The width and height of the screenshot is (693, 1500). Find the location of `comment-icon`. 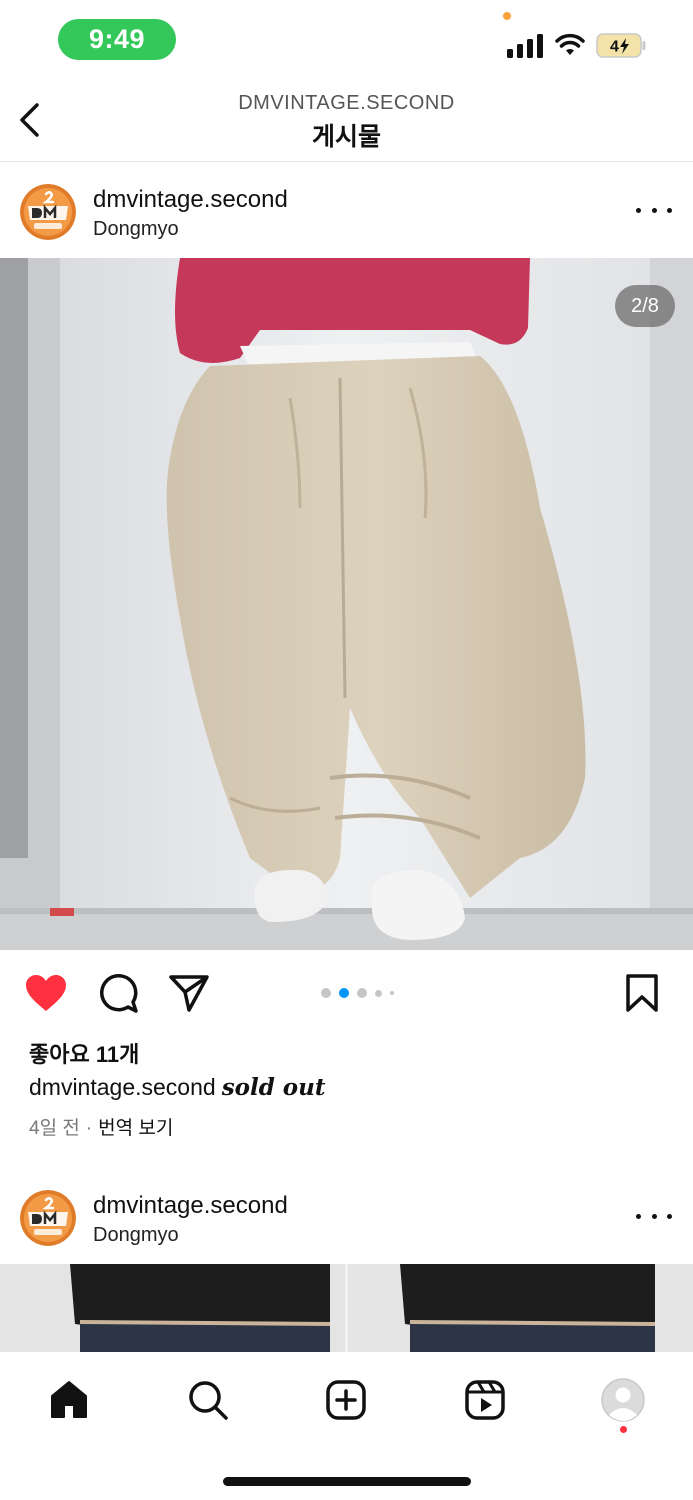

comment-icon is located at coordinates (118, 993).